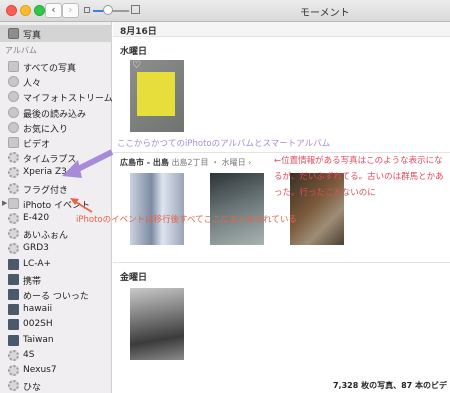  I want to click on sidebar-item-label: めーる ついった, so click(56, 297).